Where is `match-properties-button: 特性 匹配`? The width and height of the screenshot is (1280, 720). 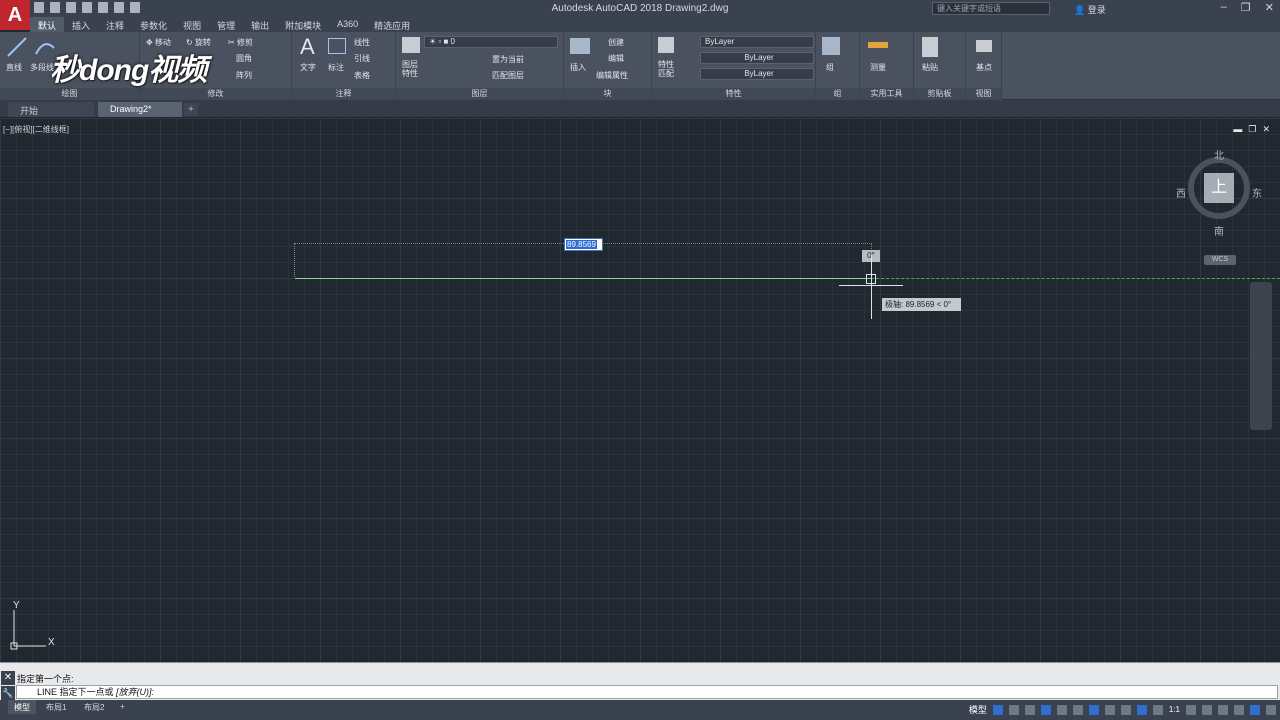 match-properties-button: 特性 匹配 is located at coordinates (666, 69).